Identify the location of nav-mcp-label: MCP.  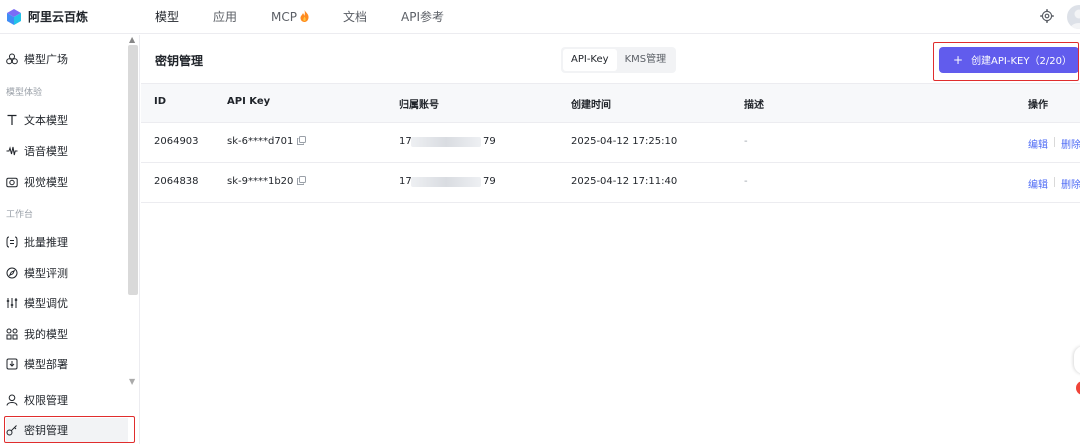
(284, 17).